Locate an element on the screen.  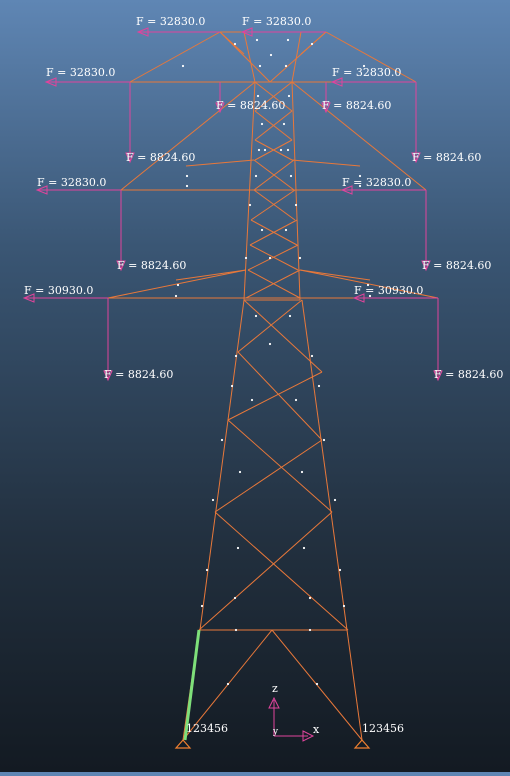
x-axis-label: x is located at coordinates (316, 729).